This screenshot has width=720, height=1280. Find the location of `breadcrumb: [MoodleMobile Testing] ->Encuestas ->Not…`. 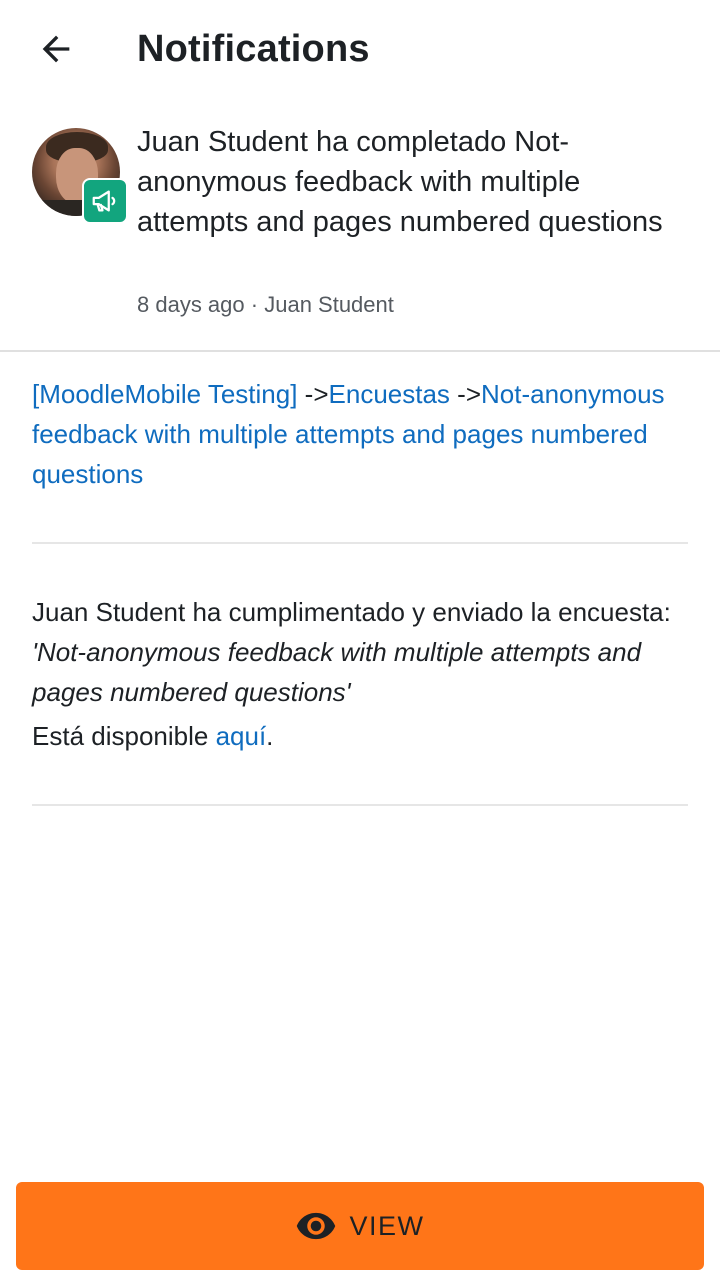

breadcrumb: [MoodleMobile Testing] ->Encuestas ->Not… is located at coordinates (360, 434).